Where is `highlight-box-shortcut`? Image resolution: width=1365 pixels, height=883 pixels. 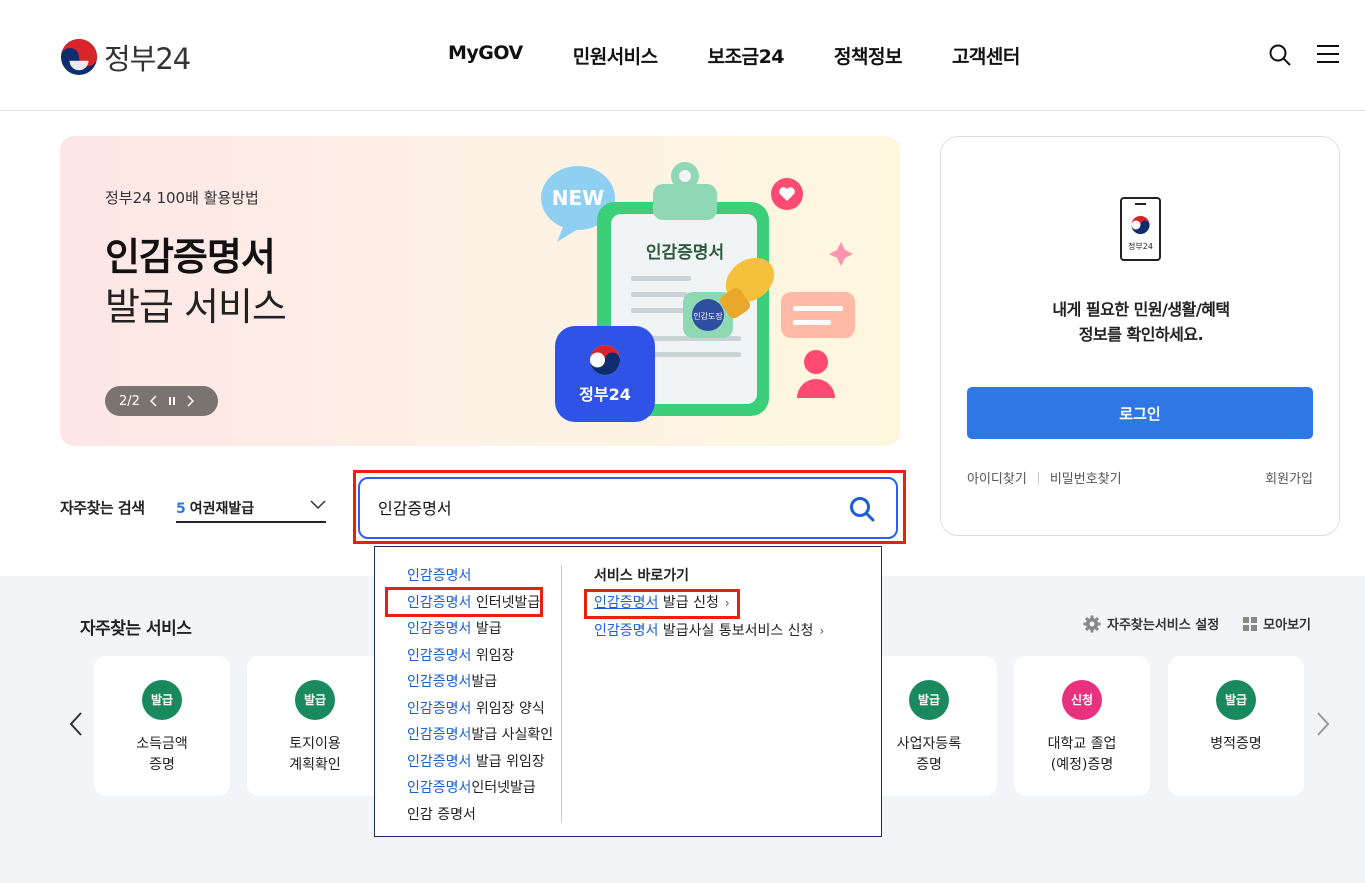
highlight-box-shortcut is located at coordinates (662, 604).